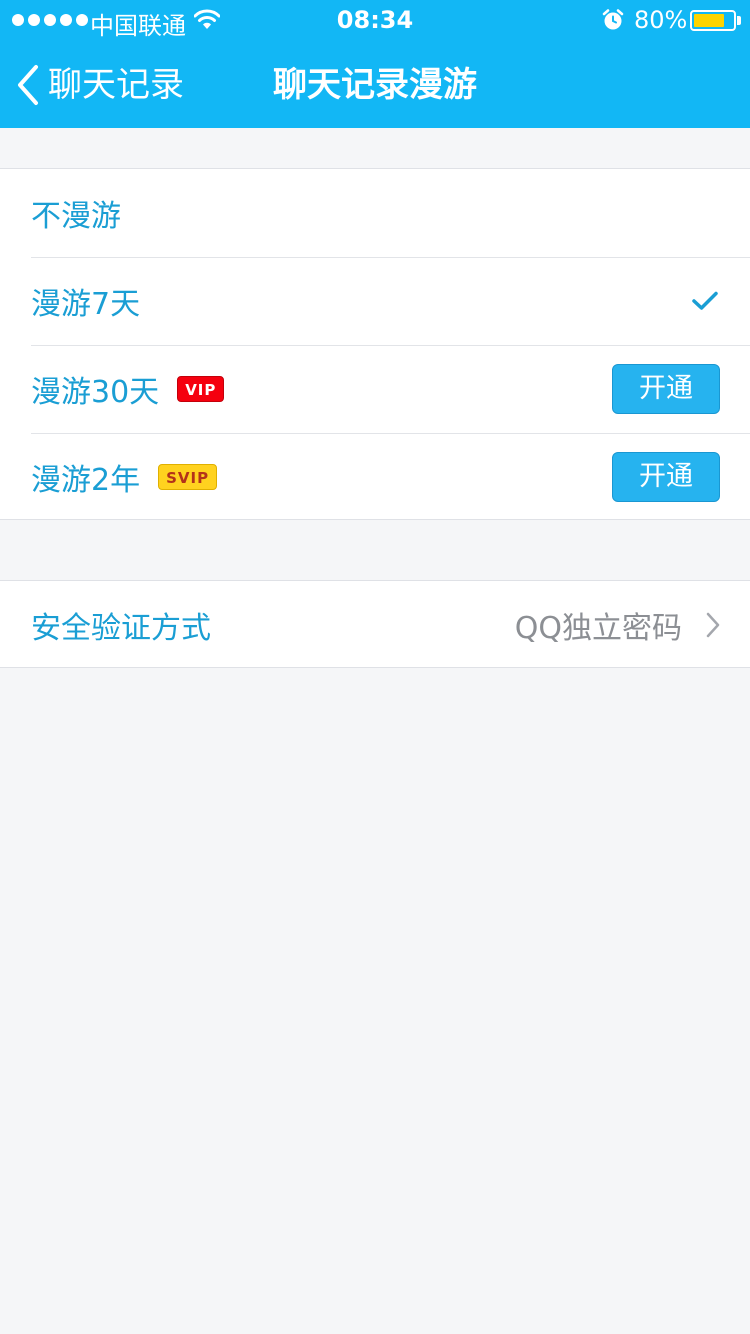 The image size is (750, 1334). I want to click on svip-badge: SVIP, so click(188, 477).